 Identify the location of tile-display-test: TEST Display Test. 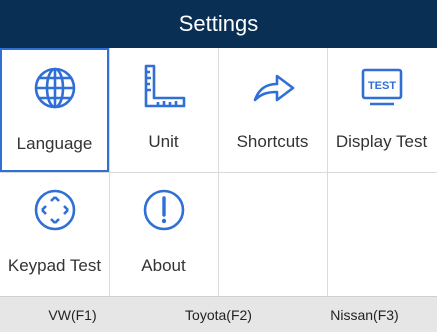
(381, 110).